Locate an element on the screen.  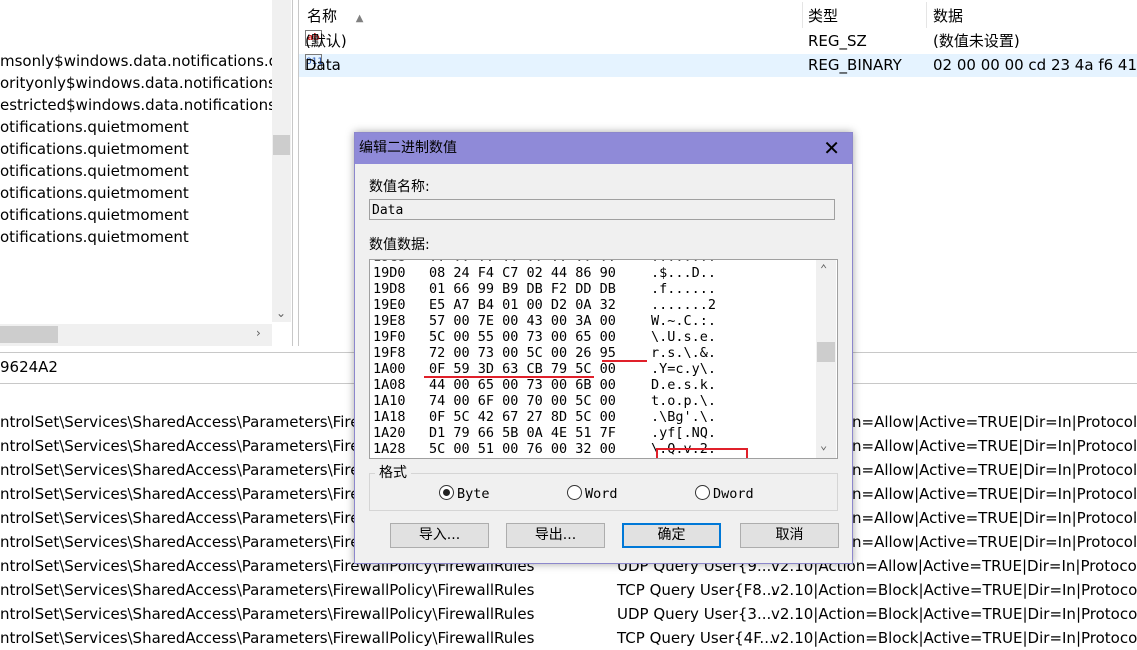
tree-item: estricted$windows.data.notifications.q is located at coordinates (145, 105).